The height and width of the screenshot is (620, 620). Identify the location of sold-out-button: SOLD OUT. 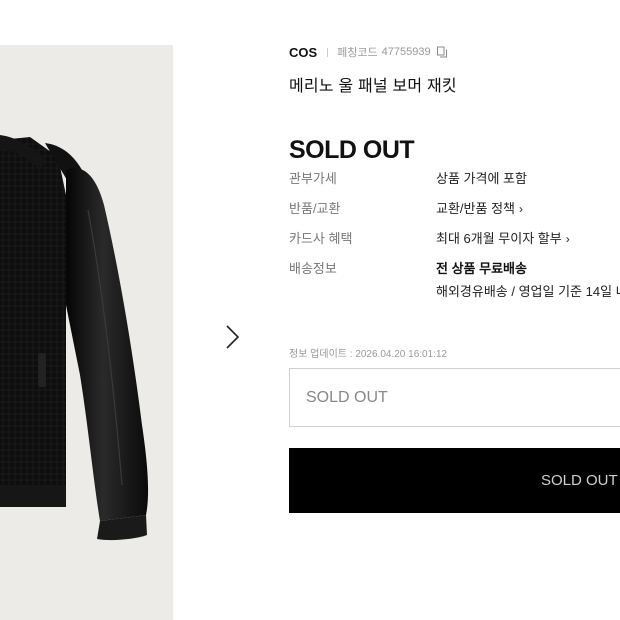
(454, 480).